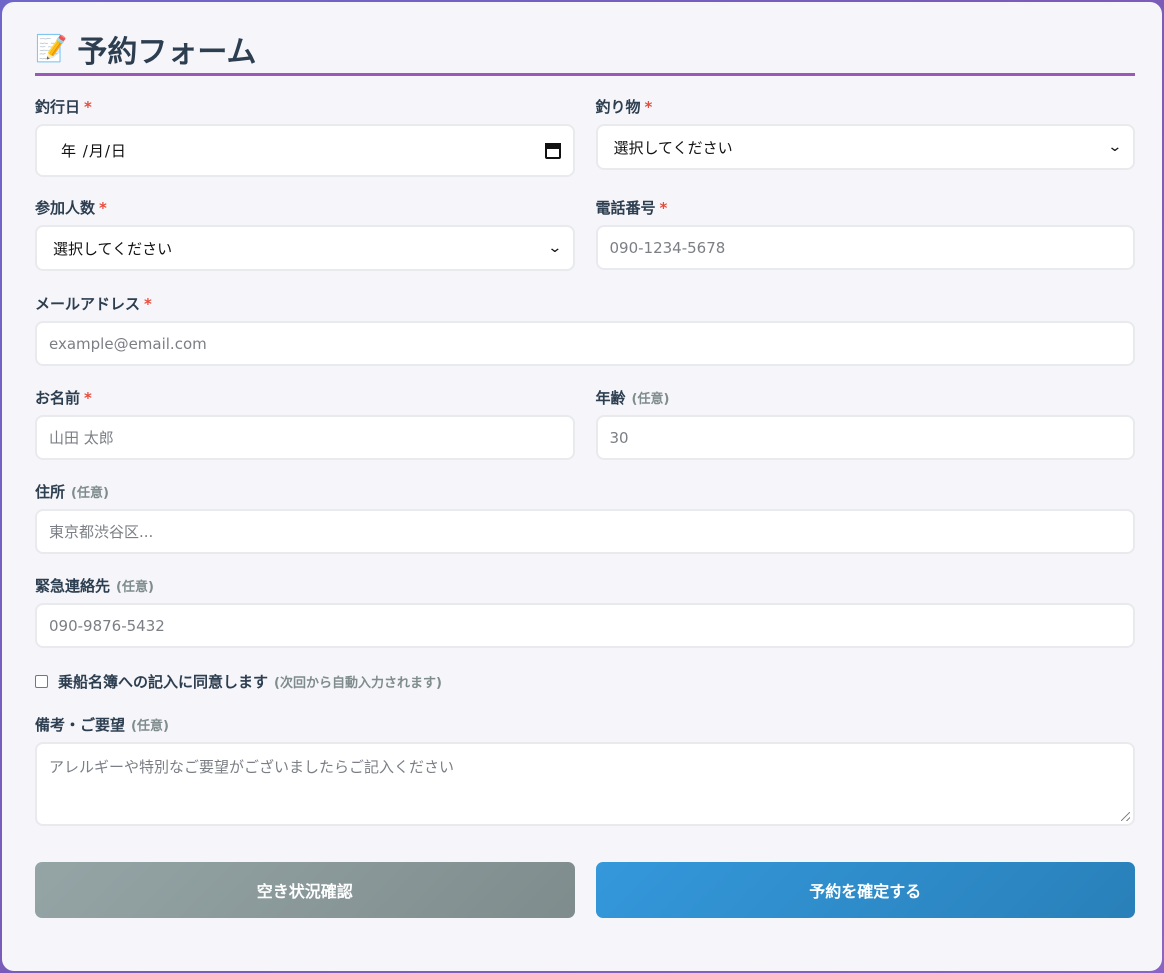 This screenshot has height=973, width=1164. I want to click on fishing-date-label: 釣行日 *, so click(63, 107).